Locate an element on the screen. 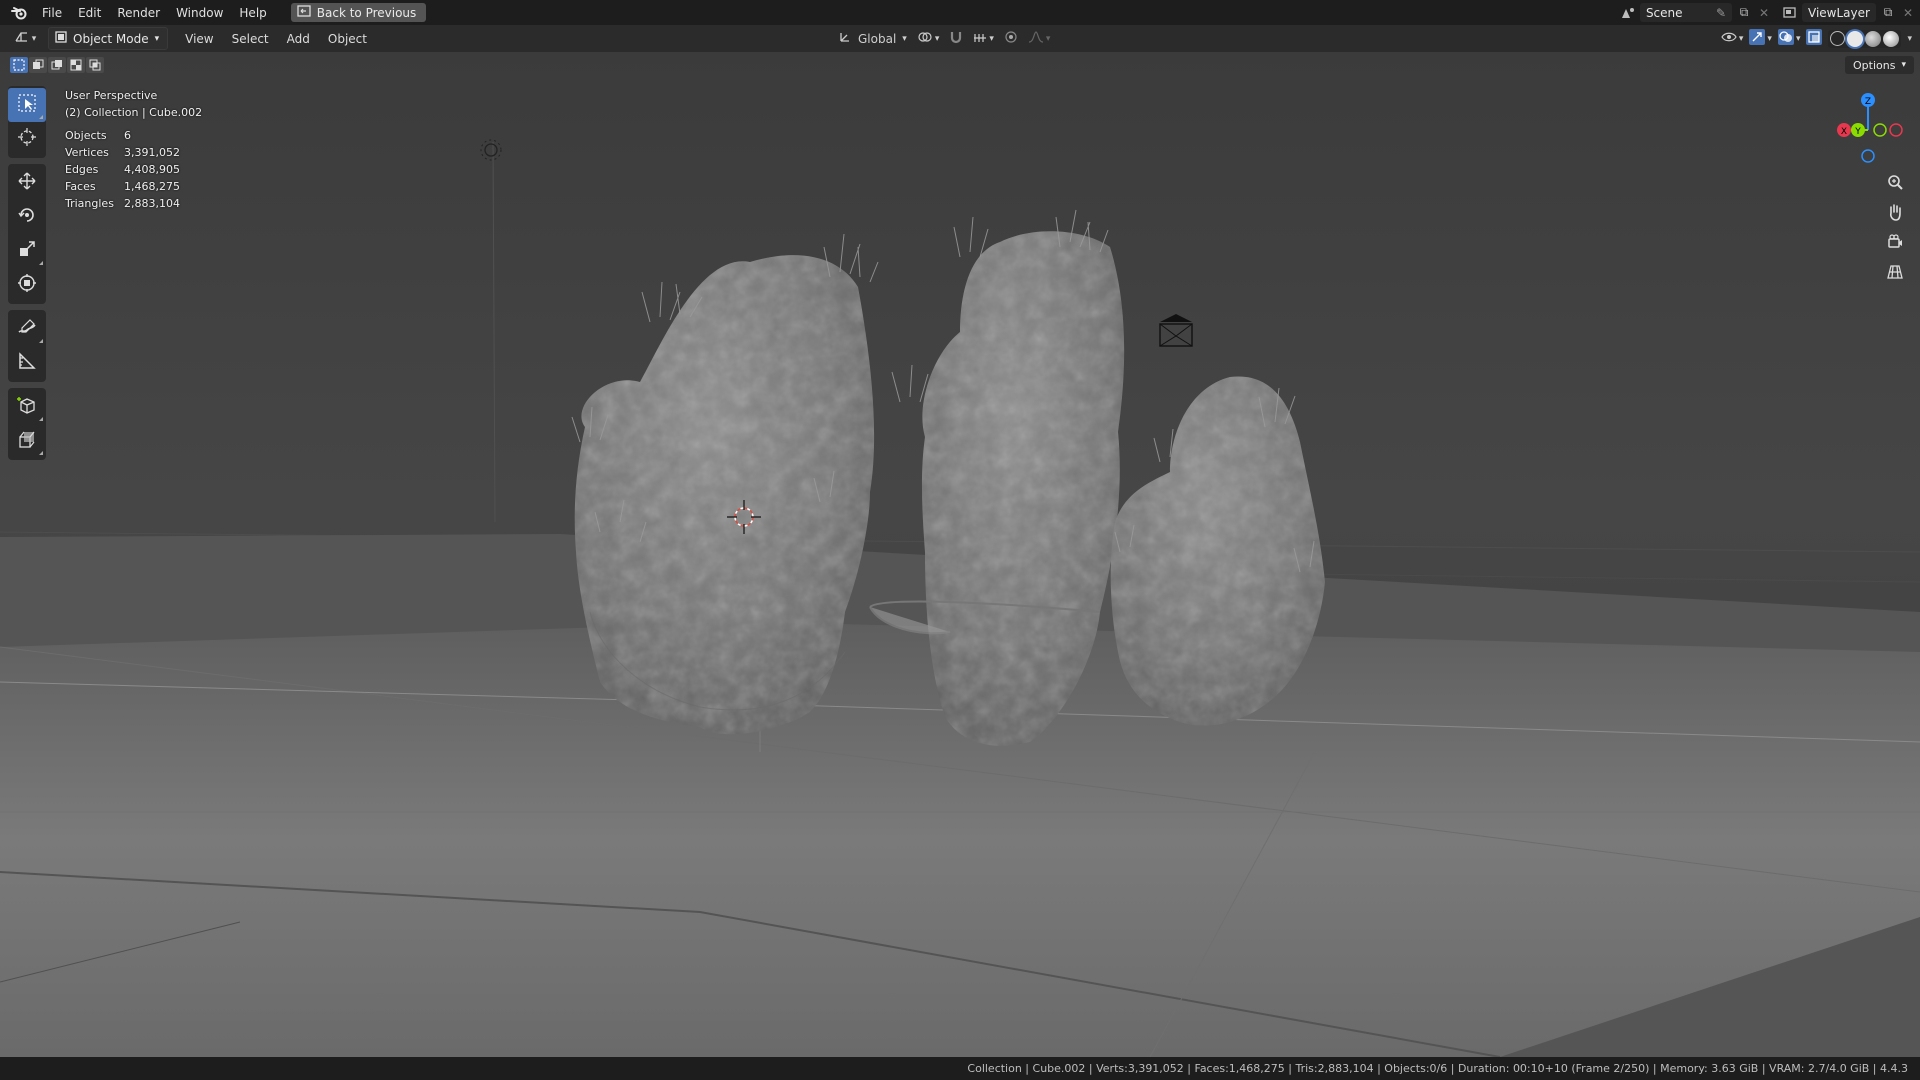 The image size is (1920, 1080). cursor-tool is located at coordinates (27, 139).